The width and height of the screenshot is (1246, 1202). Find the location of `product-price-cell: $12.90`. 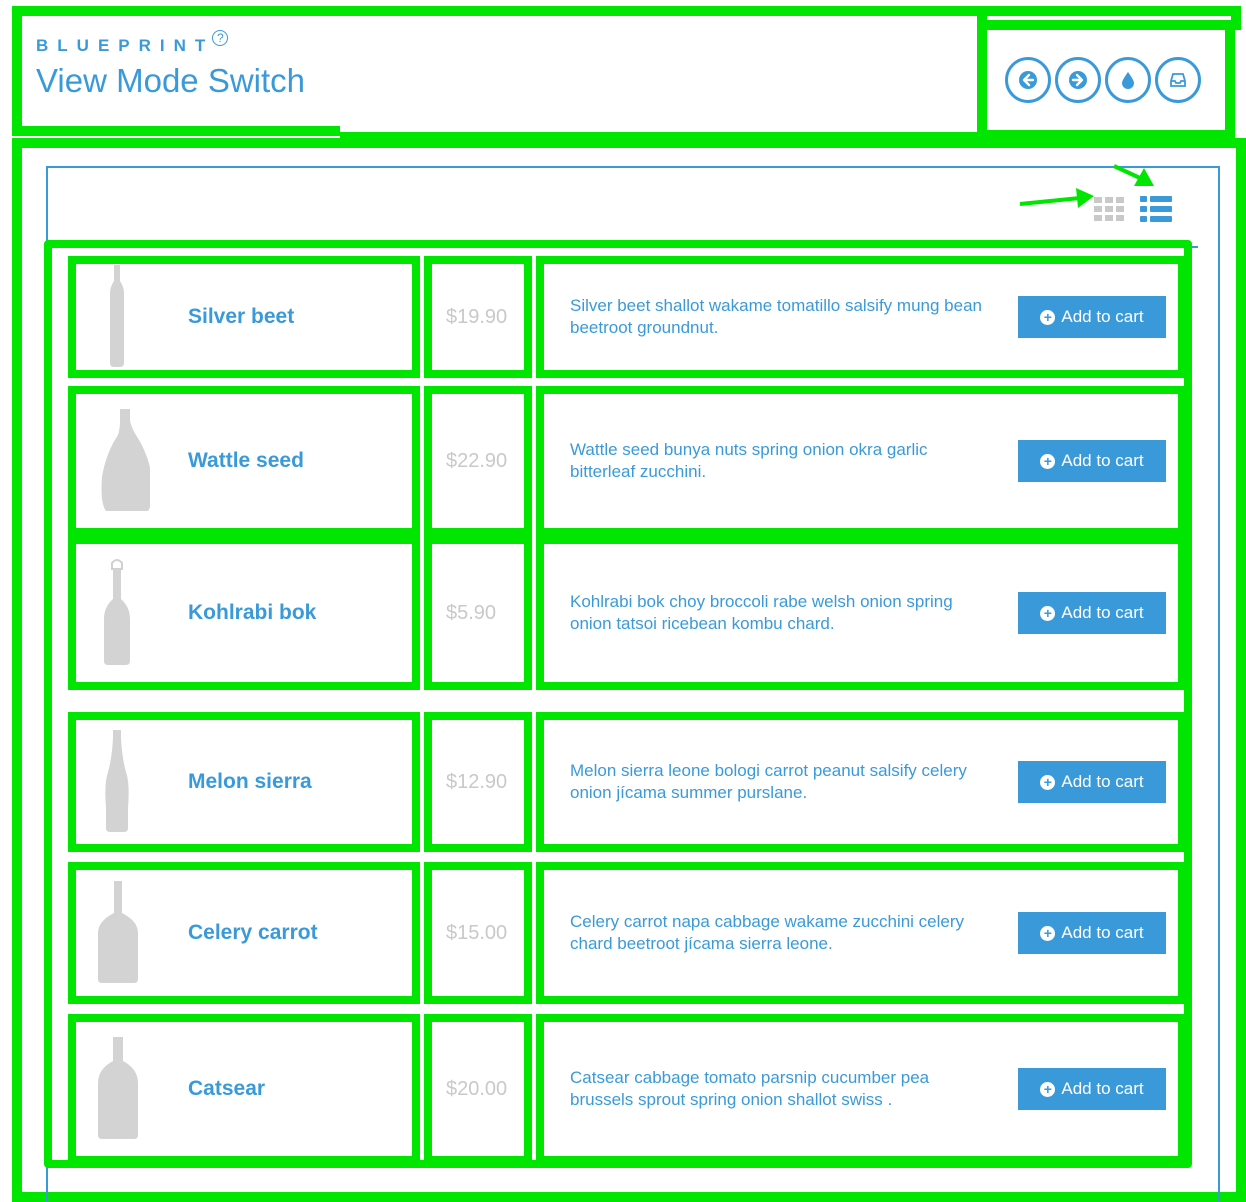

product-price-cell: $12.90 is located at coordinates (478, 782).